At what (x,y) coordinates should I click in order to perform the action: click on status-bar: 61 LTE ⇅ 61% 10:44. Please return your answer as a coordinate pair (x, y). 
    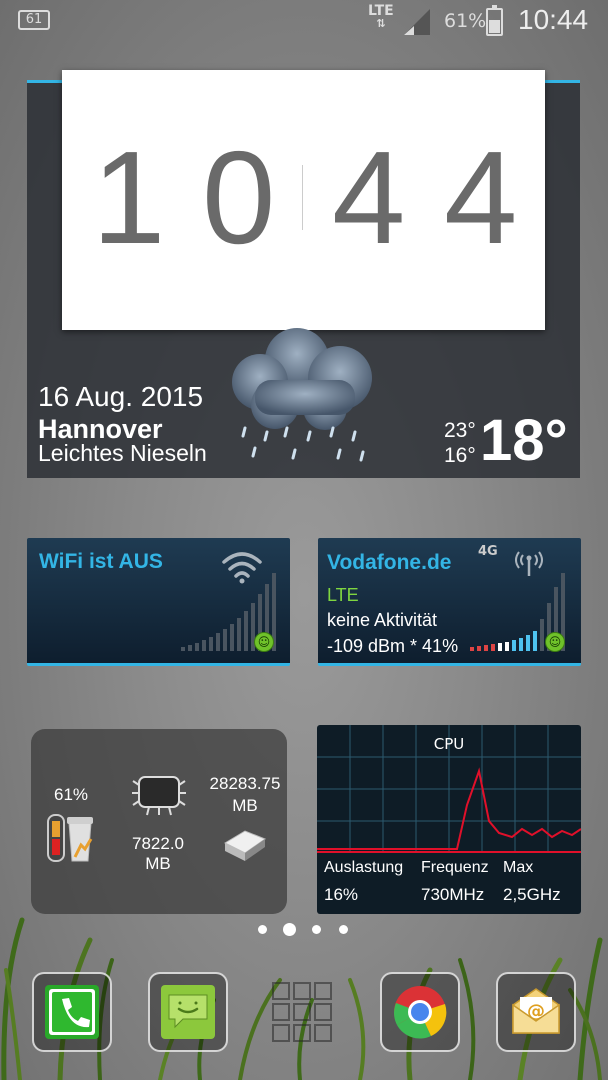
    Looking at the image, I should click on (304, 22).